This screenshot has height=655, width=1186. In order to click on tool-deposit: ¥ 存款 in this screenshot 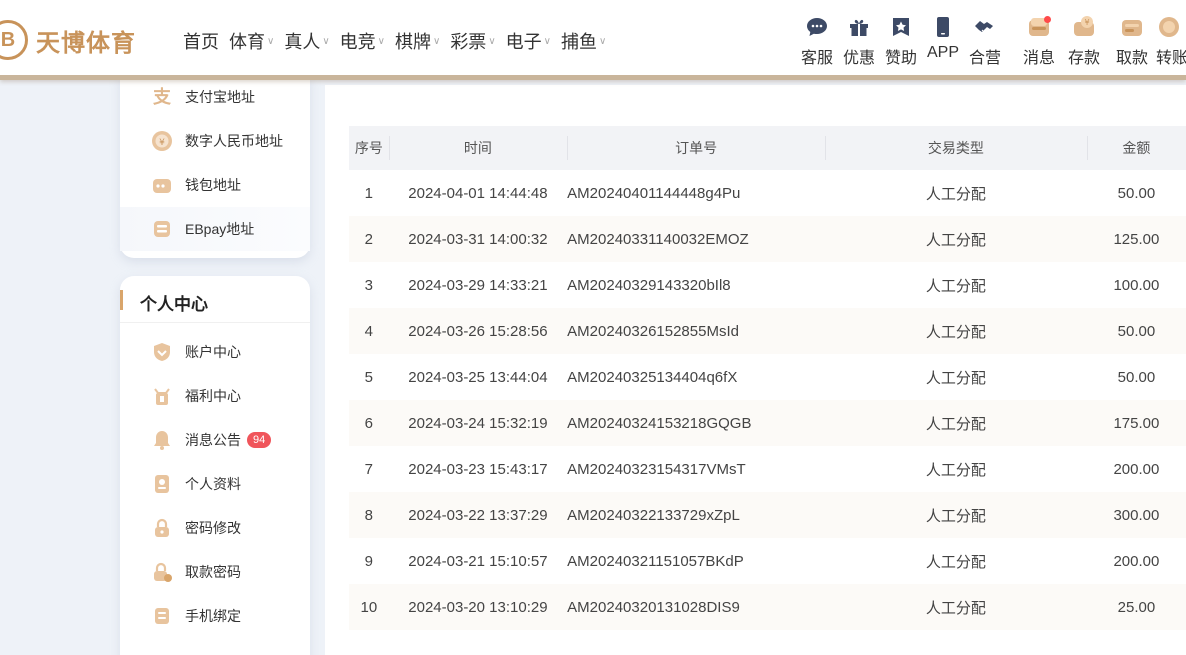, I will do `click(1084, 41)`.